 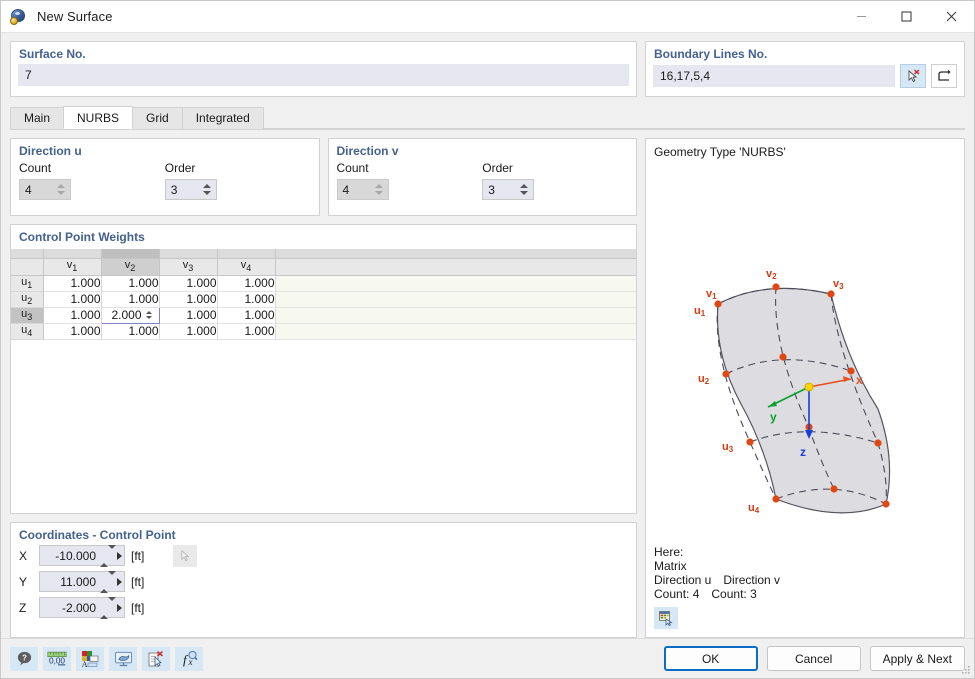 What do you see at coordinates (669, 552) in the screenshot?
I see `info-here: Here:` at bounding box center [669, 552].